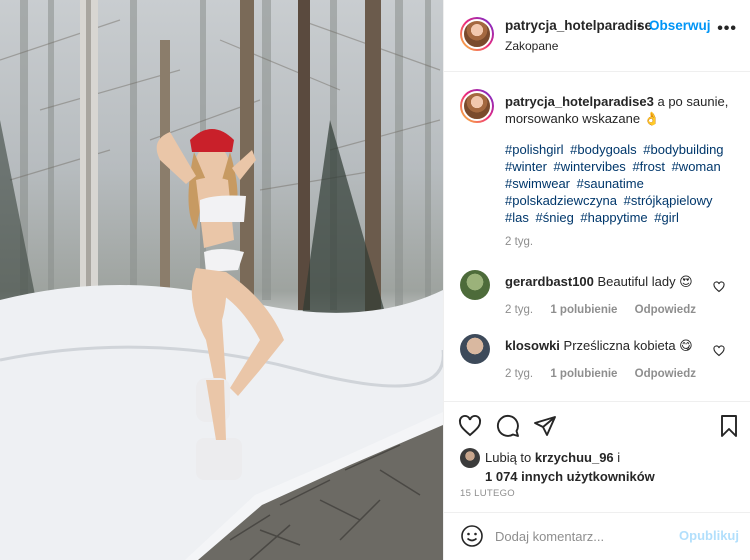  Describe the element at coordinates (645, 281) in the screenshot. I see `comment-body: Beautiful lady 😍` at that location.